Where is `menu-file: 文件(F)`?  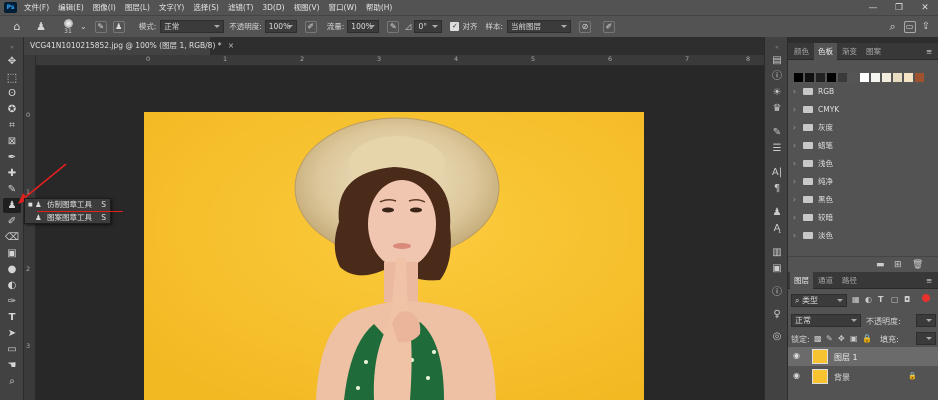
menu-file: 文件(F) is located at coordinates (36, 7).